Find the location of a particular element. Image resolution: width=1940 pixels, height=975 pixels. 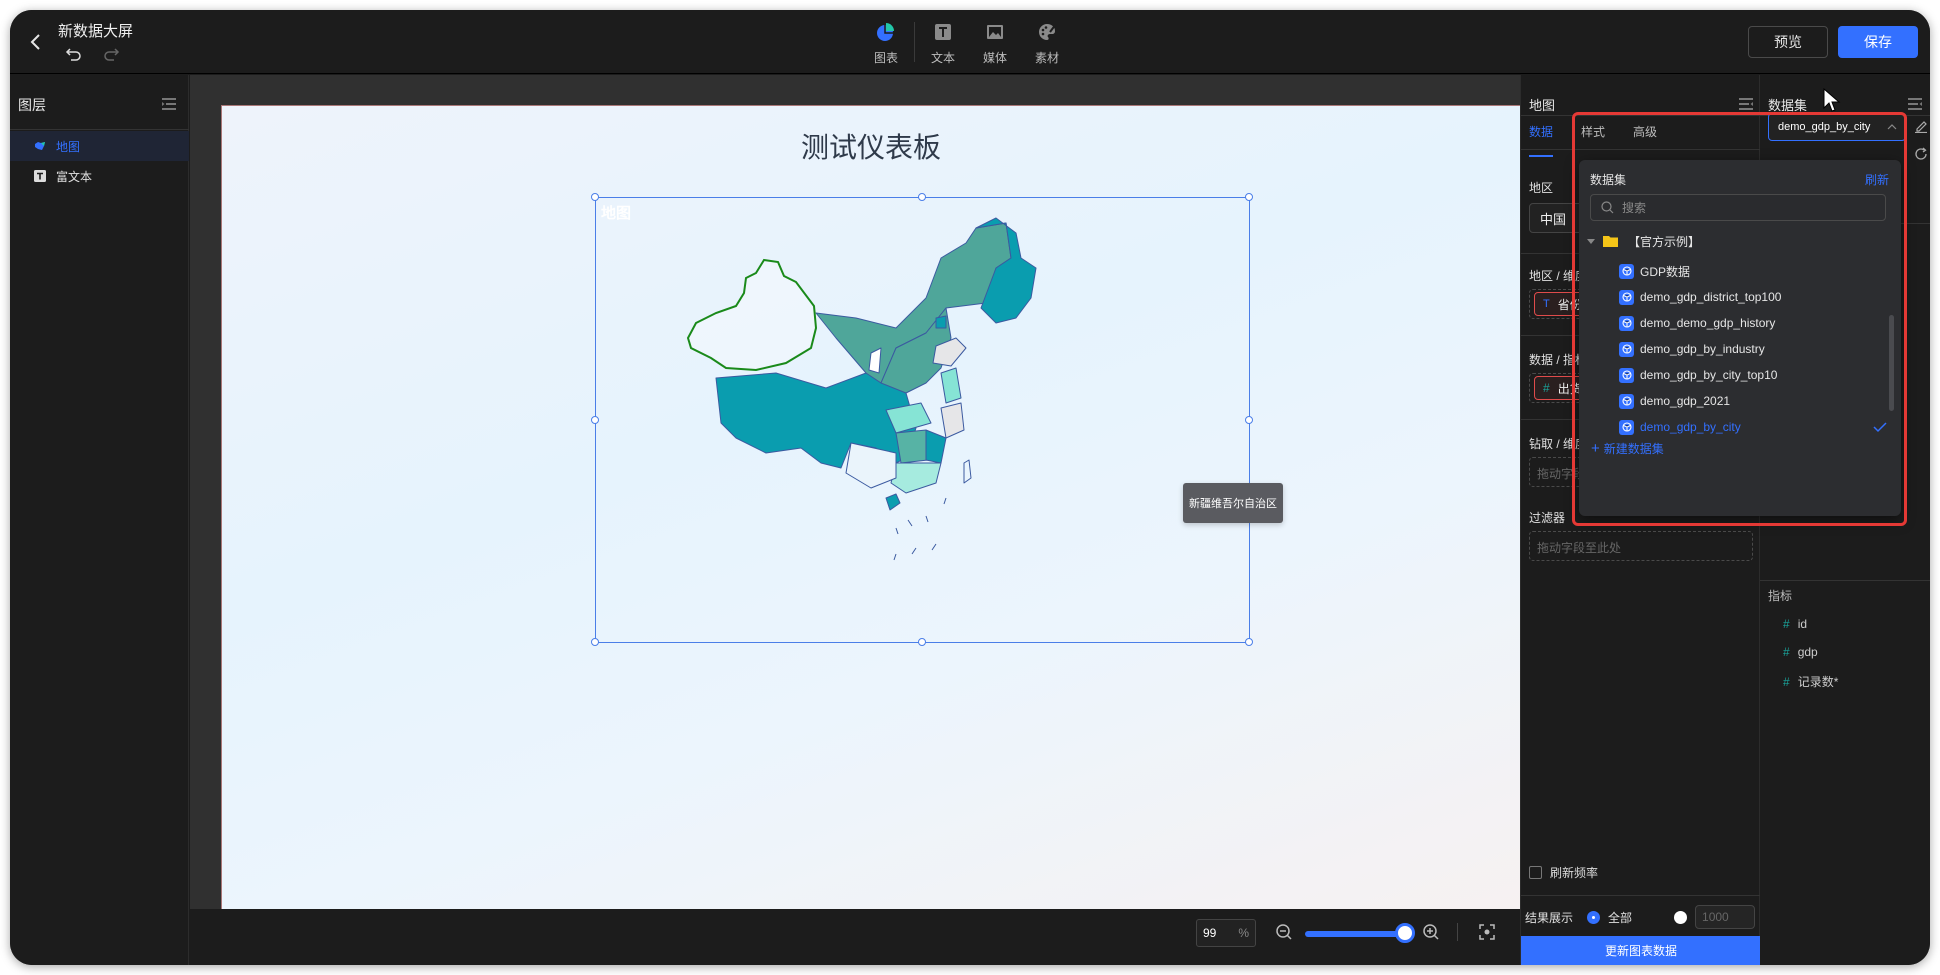

filter-dropzone: 拖动字段至此处 is located at coordinates (1641, 546).